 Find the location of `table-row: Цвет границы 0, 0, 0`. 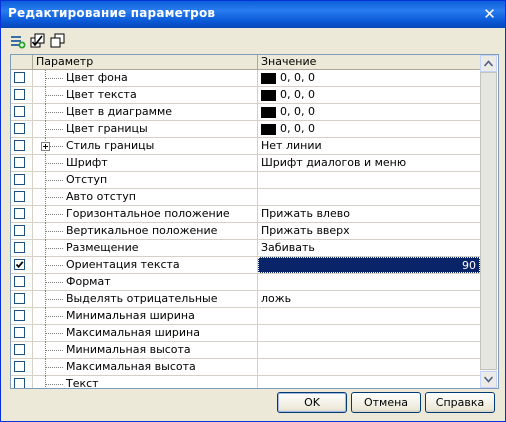

table-row: Цвет границы 0, 0, 0 is located at coordinates (245, 129).